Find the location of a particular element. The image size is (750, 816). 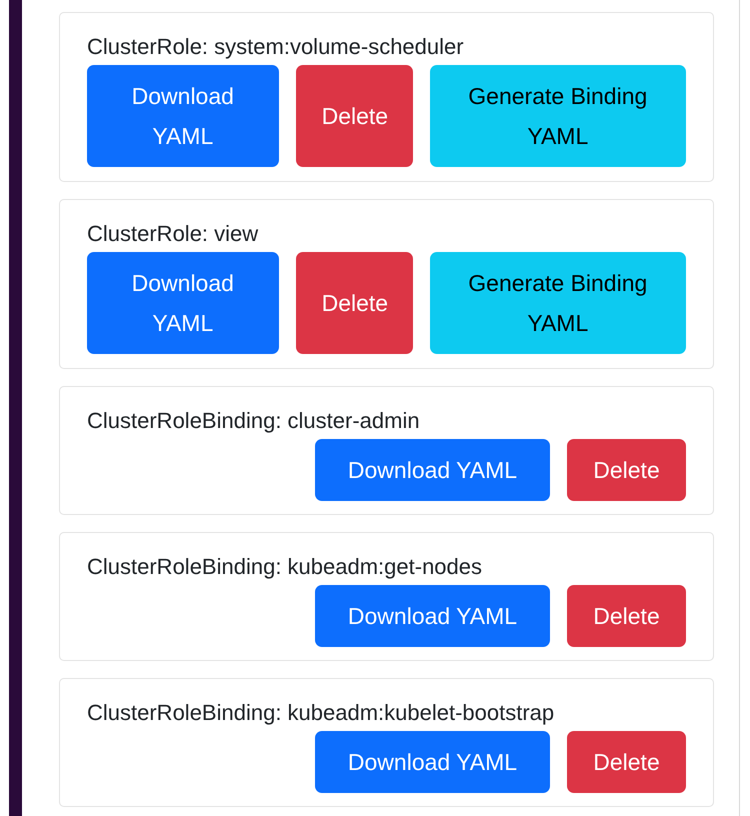

resource-title: ClusterRoleBinding: kubeadm:kubelet-bootstrap is located at coordinates (321, 713).